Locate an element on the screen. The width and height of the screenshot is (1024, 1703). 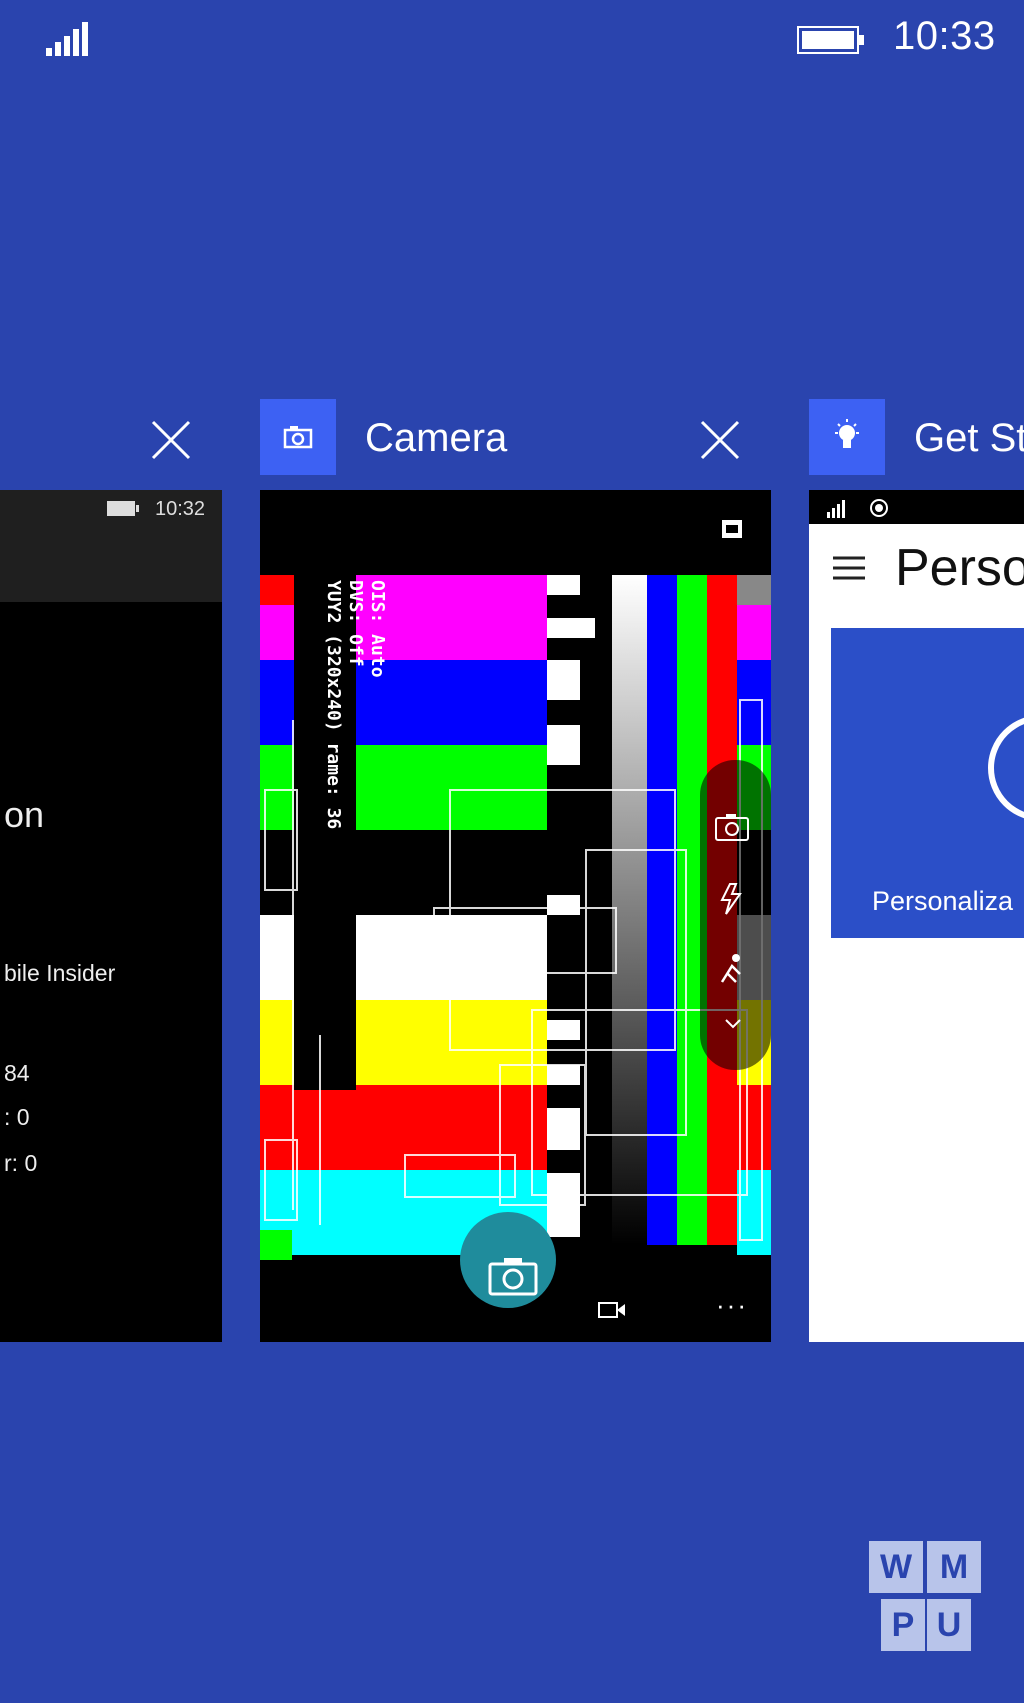
shutter-camera-icon is located at coordinates (513, 1276).